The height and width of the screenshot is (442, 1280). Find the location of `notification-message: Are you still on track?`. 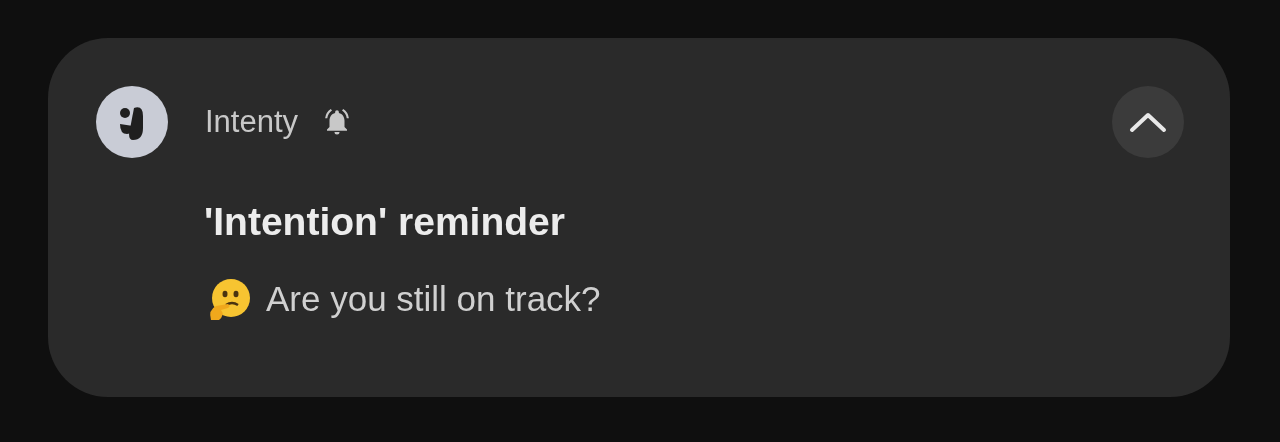

notification-message: Are you still on track? is located at coordinates (433, 298).